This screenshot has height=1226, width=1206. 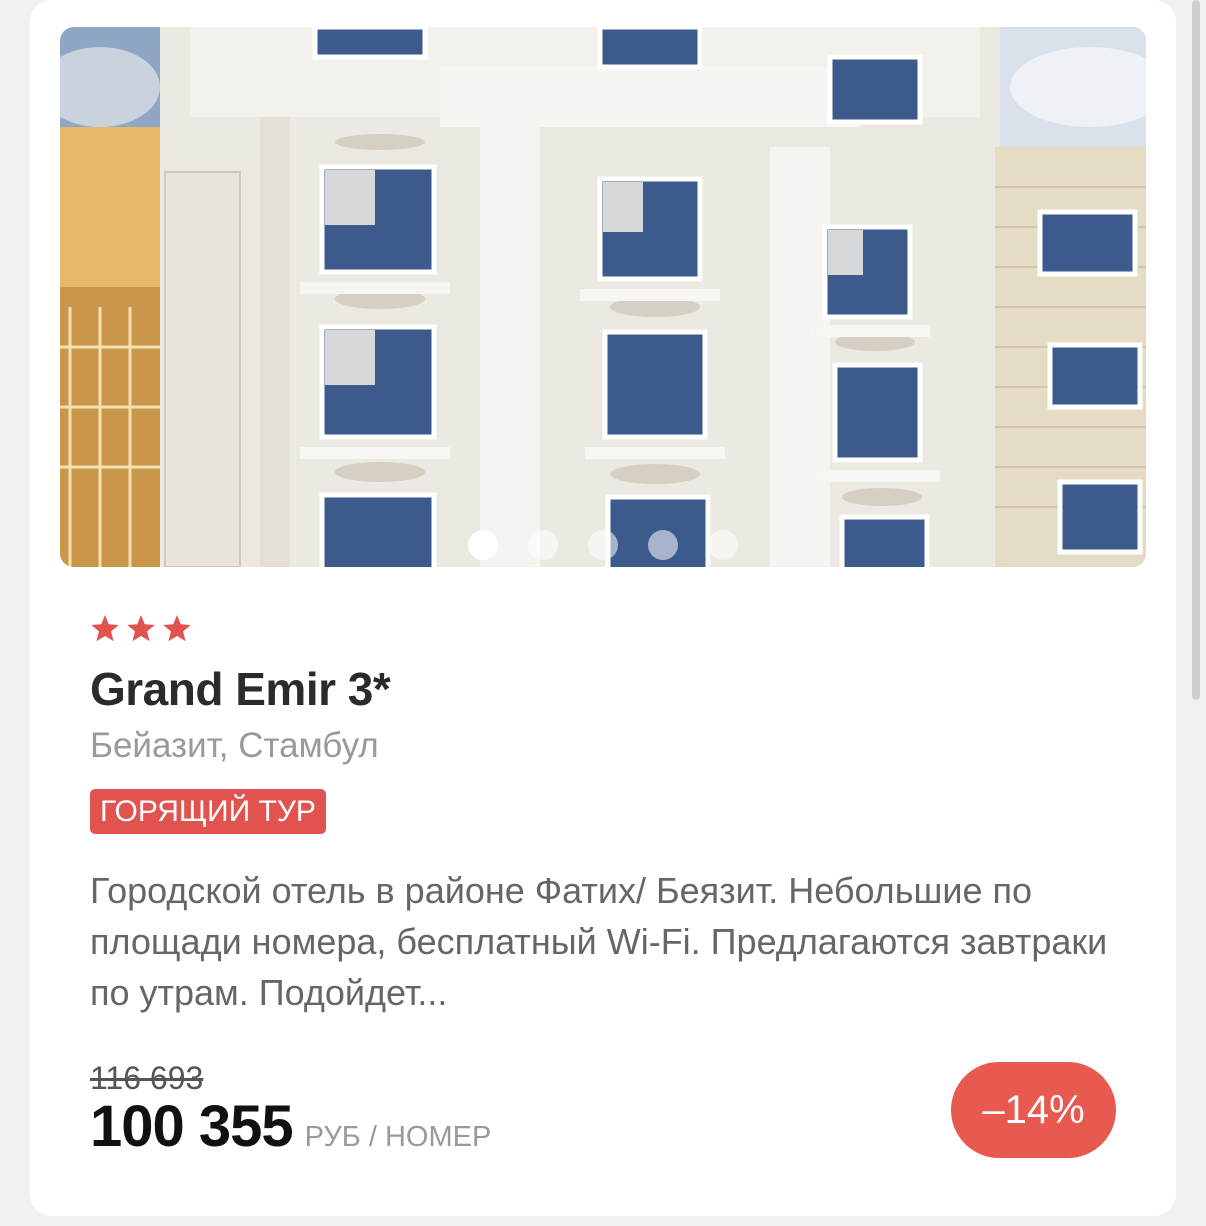 What do you see at coordinates (398, 1137) in the screenshot?
I see `price-unit: РУБ / НОМЕР` at bounding box center [398, 1137].